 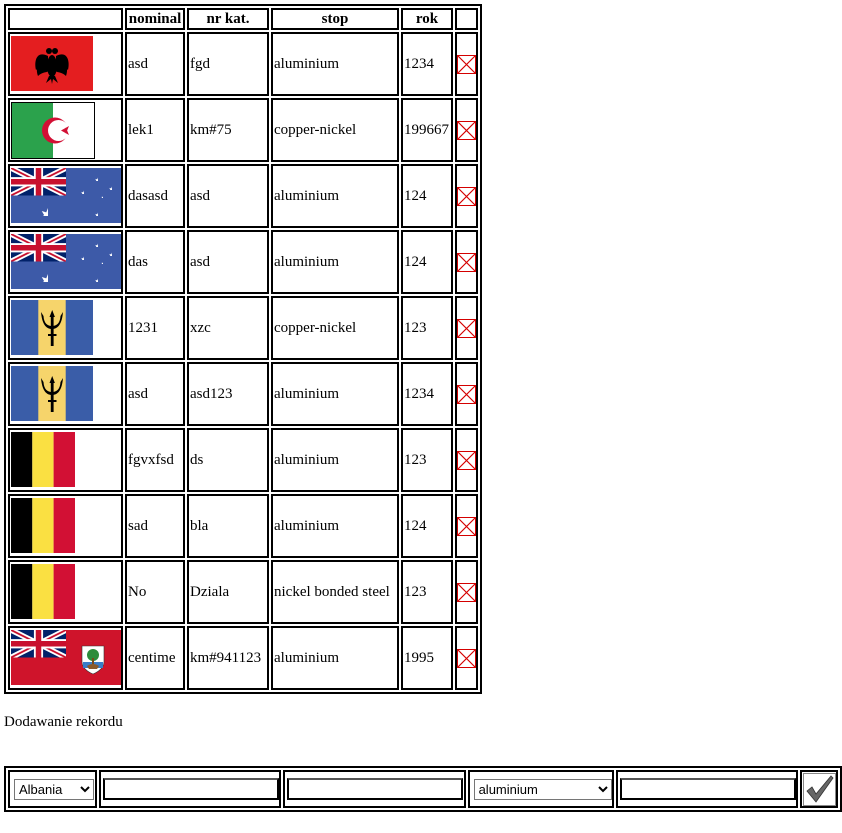 I want to click on nominal-input, so click(x=190, y=789).